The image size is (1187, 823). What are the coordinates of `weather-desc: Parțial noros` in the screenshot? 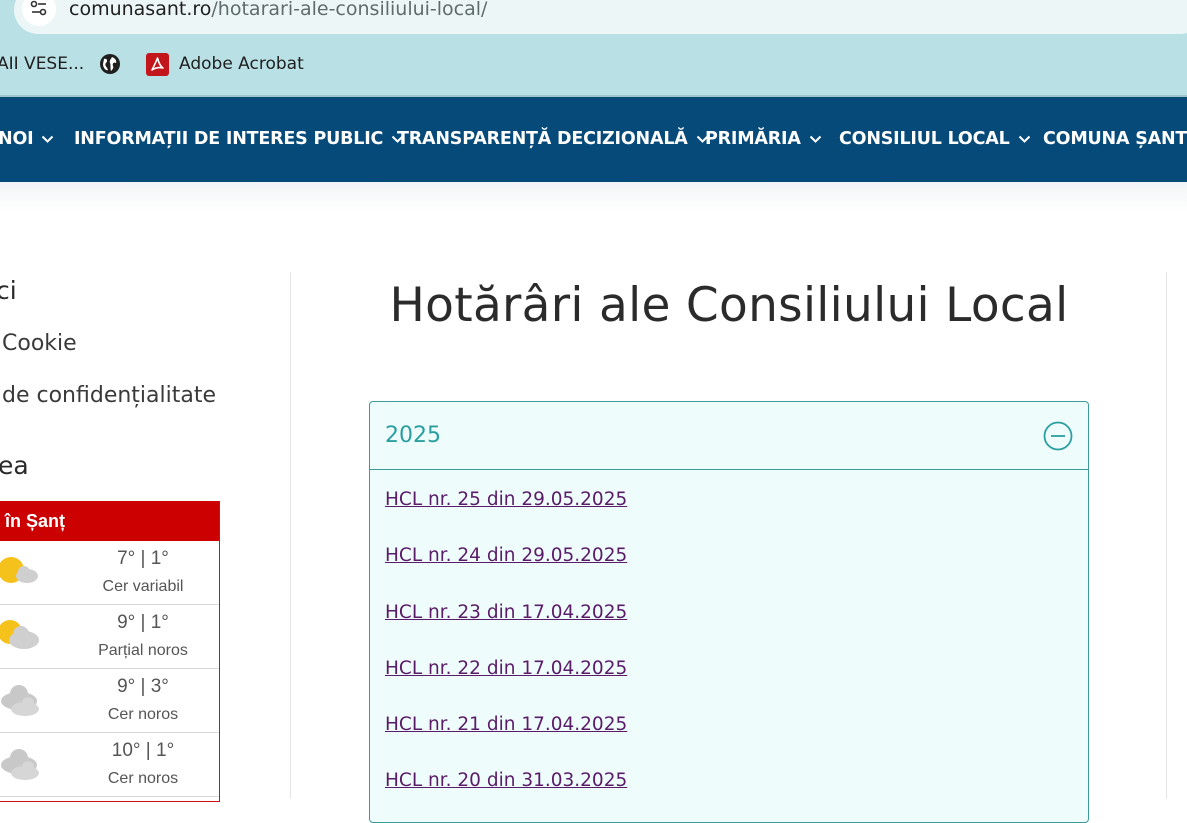 It's located at (143, 650).